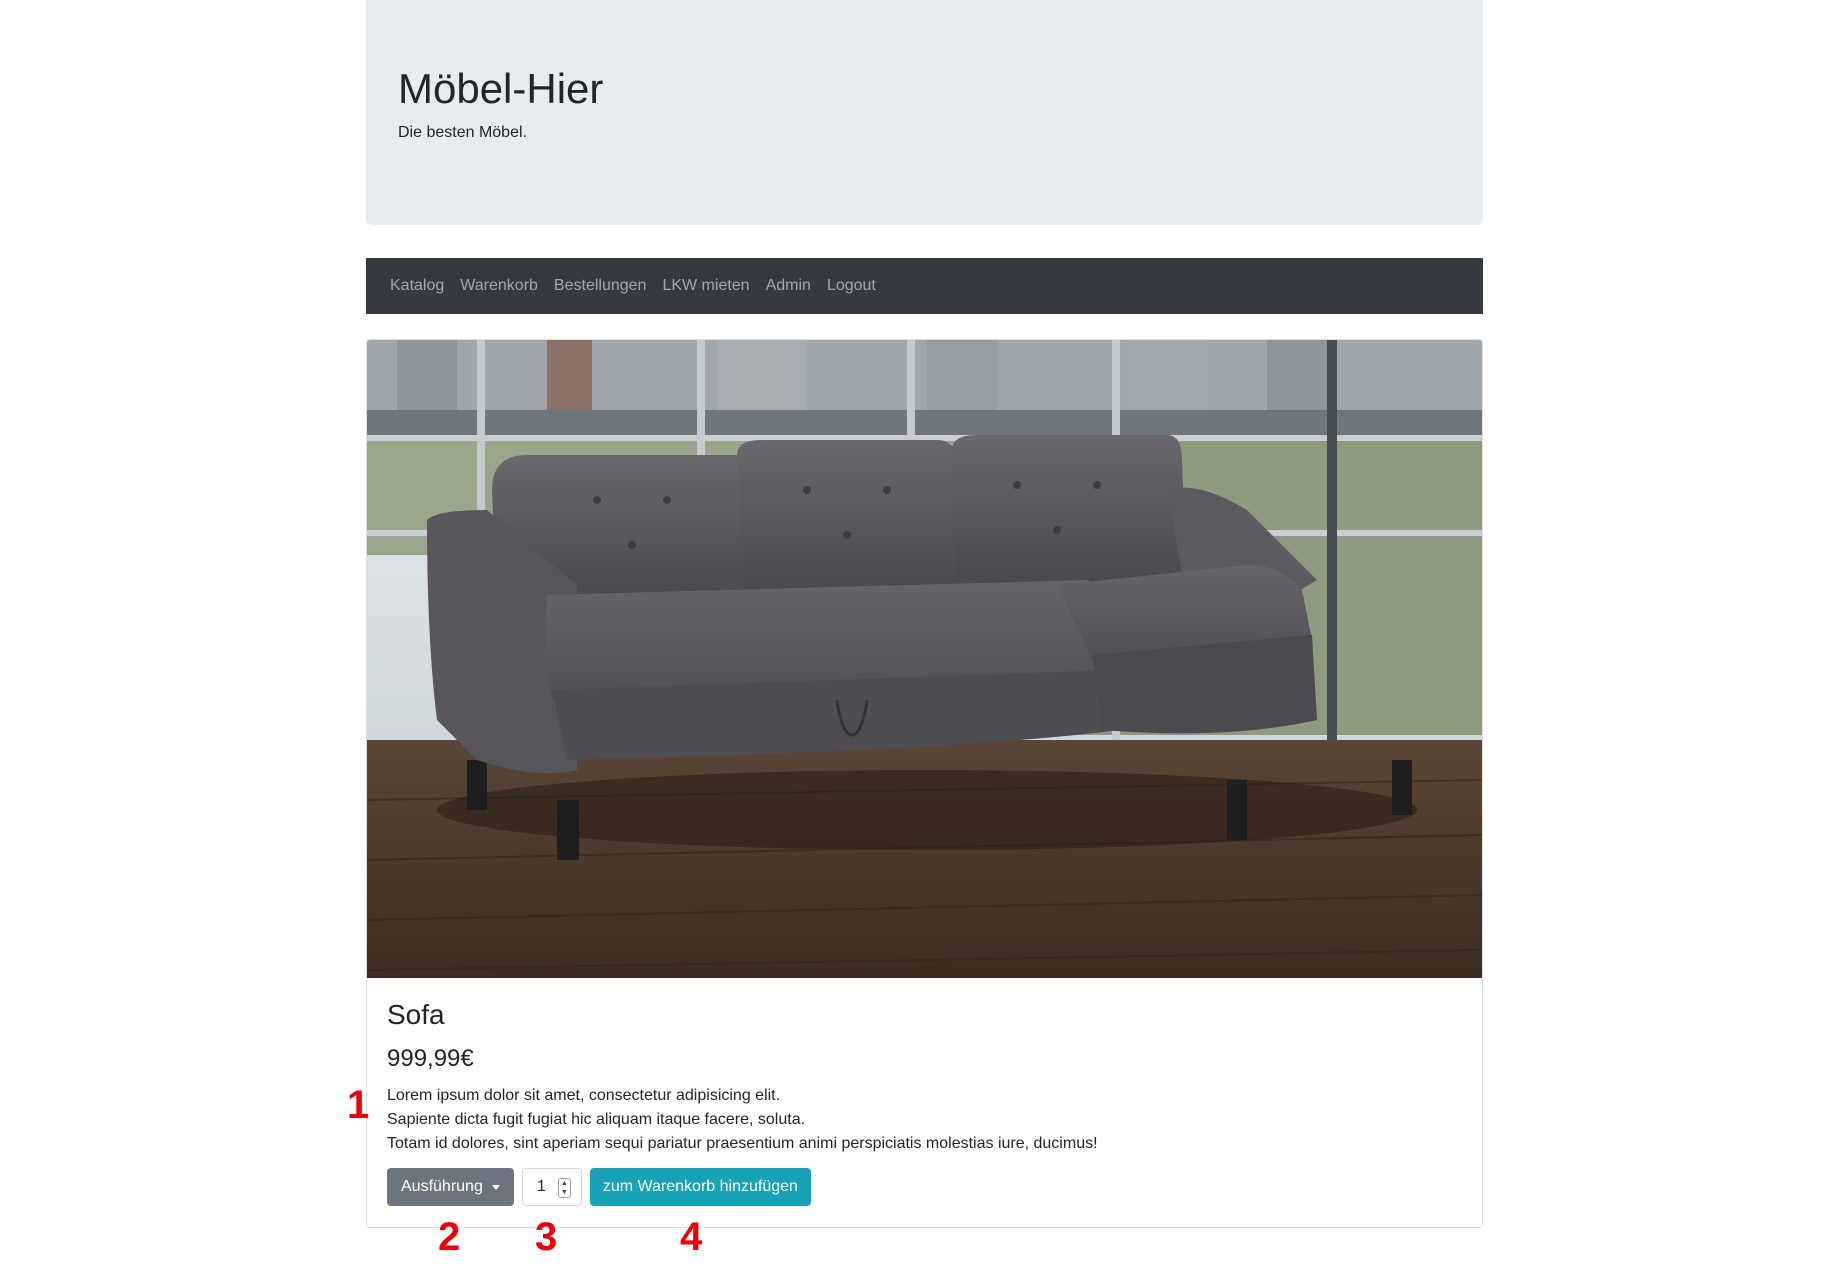 The width and height of the screenshot is (1836, 1268). I want to click on quantity-value: 1, so click(541, 1186).